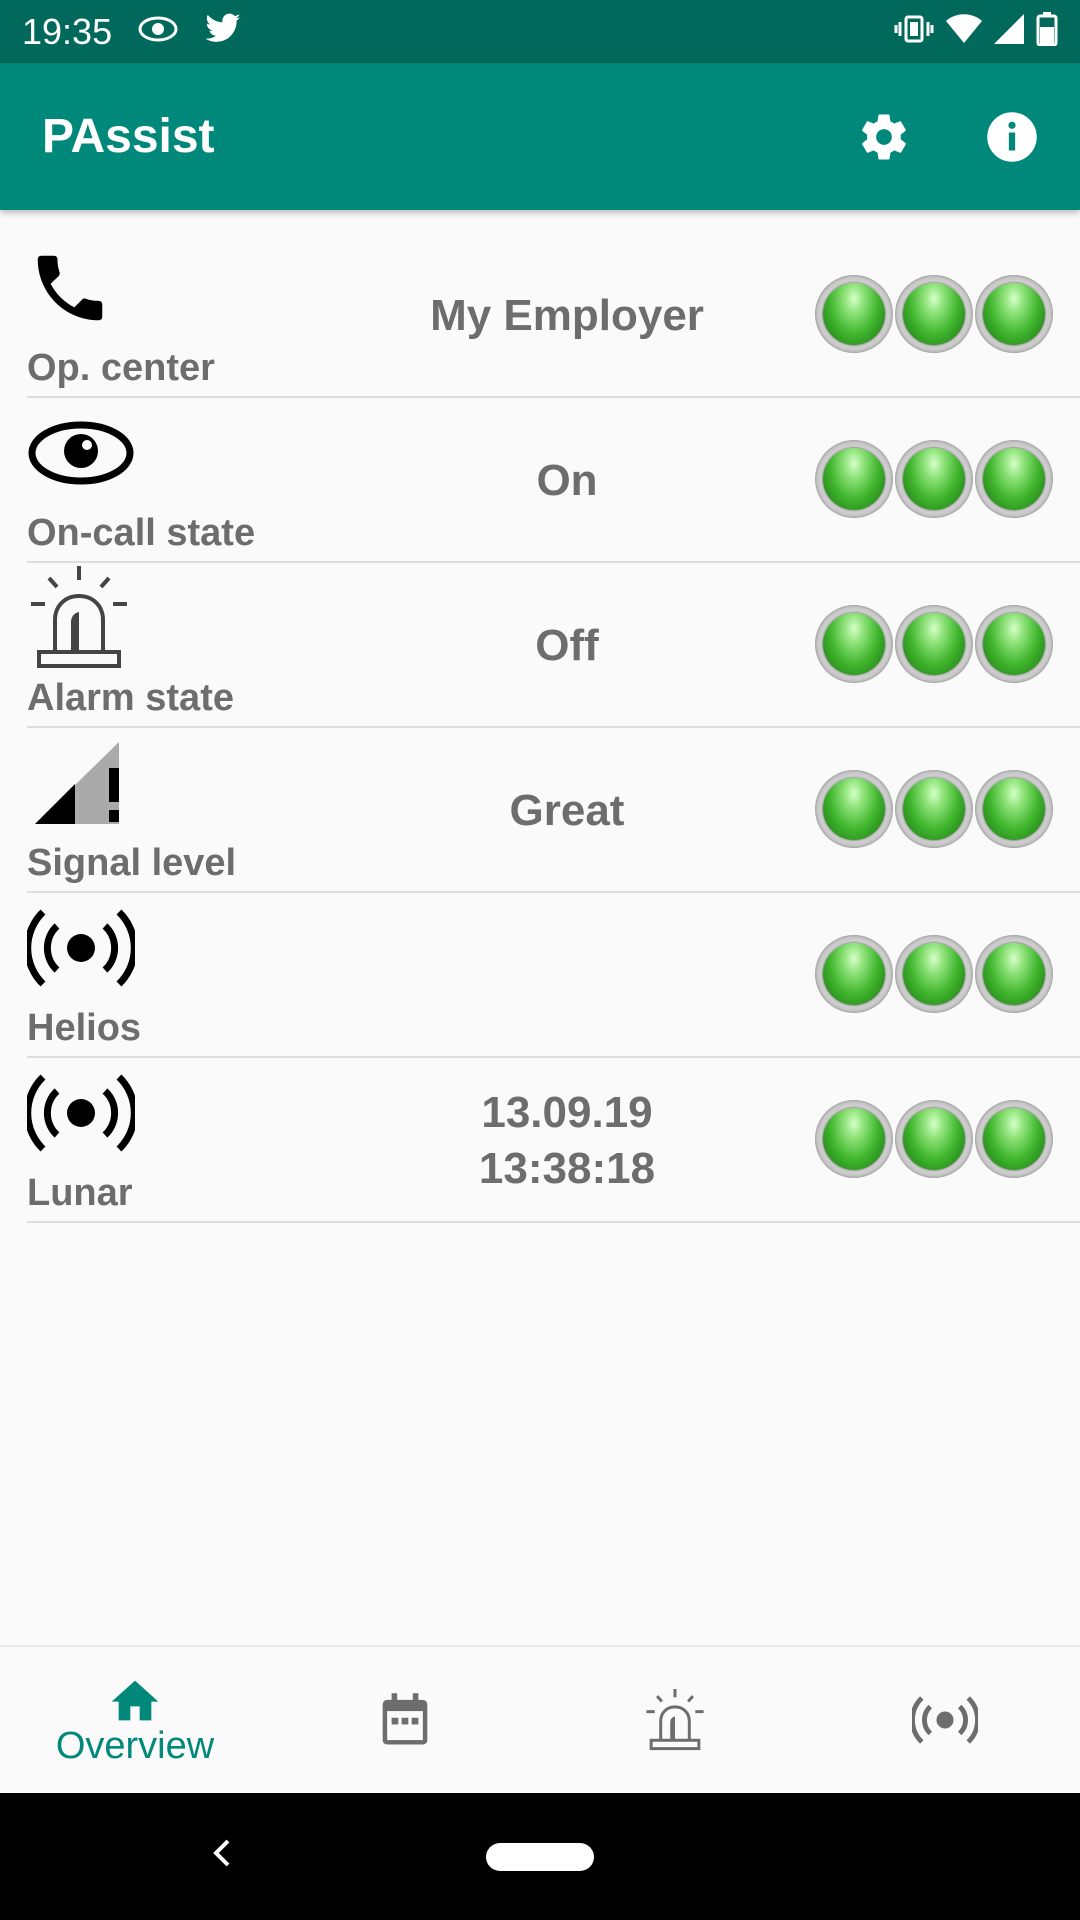  Describe the element at coordinates (121, 368) in the screenshot. I see `row-label: Op. center` at that location.